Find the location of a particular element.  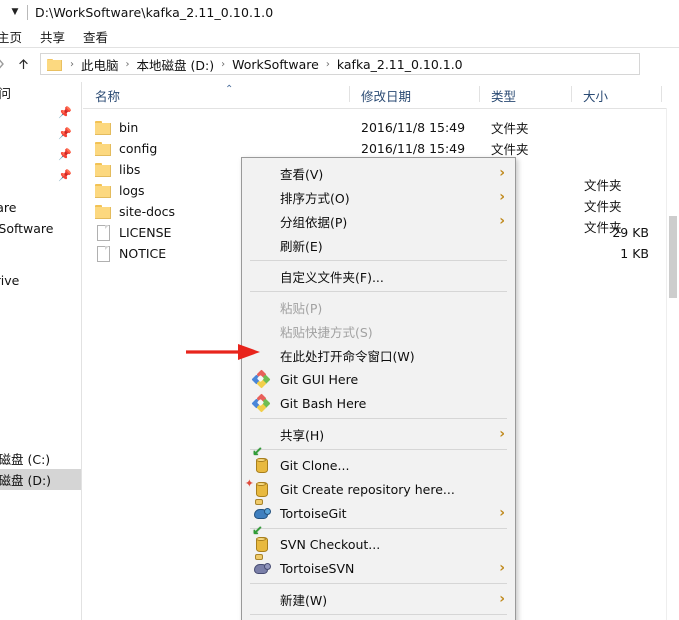

file-name-cell: LICENSE is located at coordinates (133, 233).